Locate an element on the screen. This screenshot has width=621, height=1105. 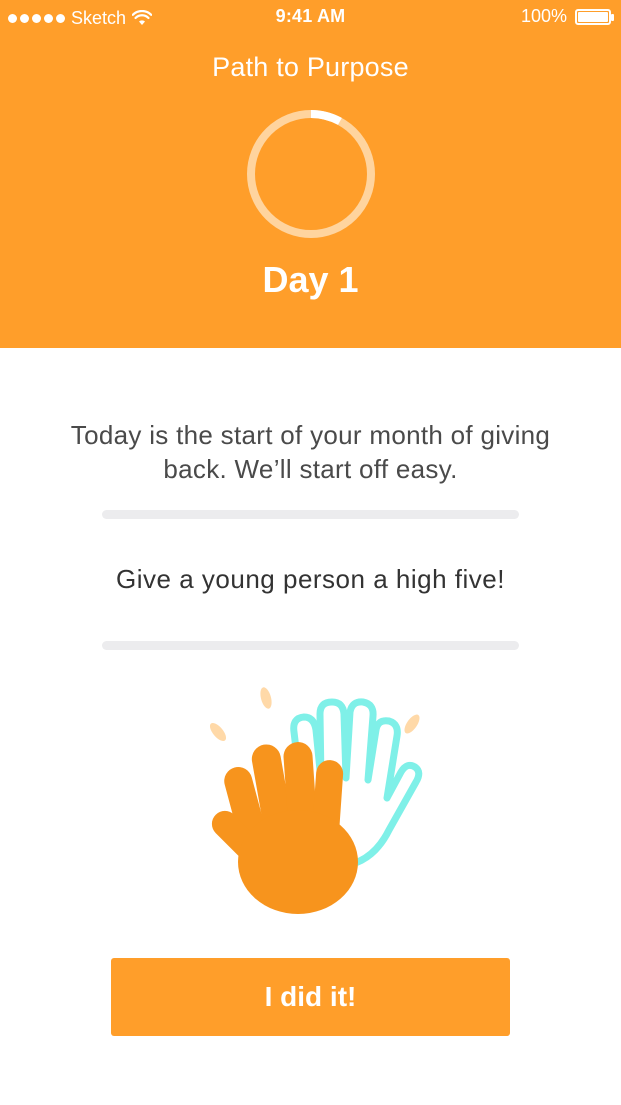
status-battery-group: 100% is located at coordinates (567, 16).